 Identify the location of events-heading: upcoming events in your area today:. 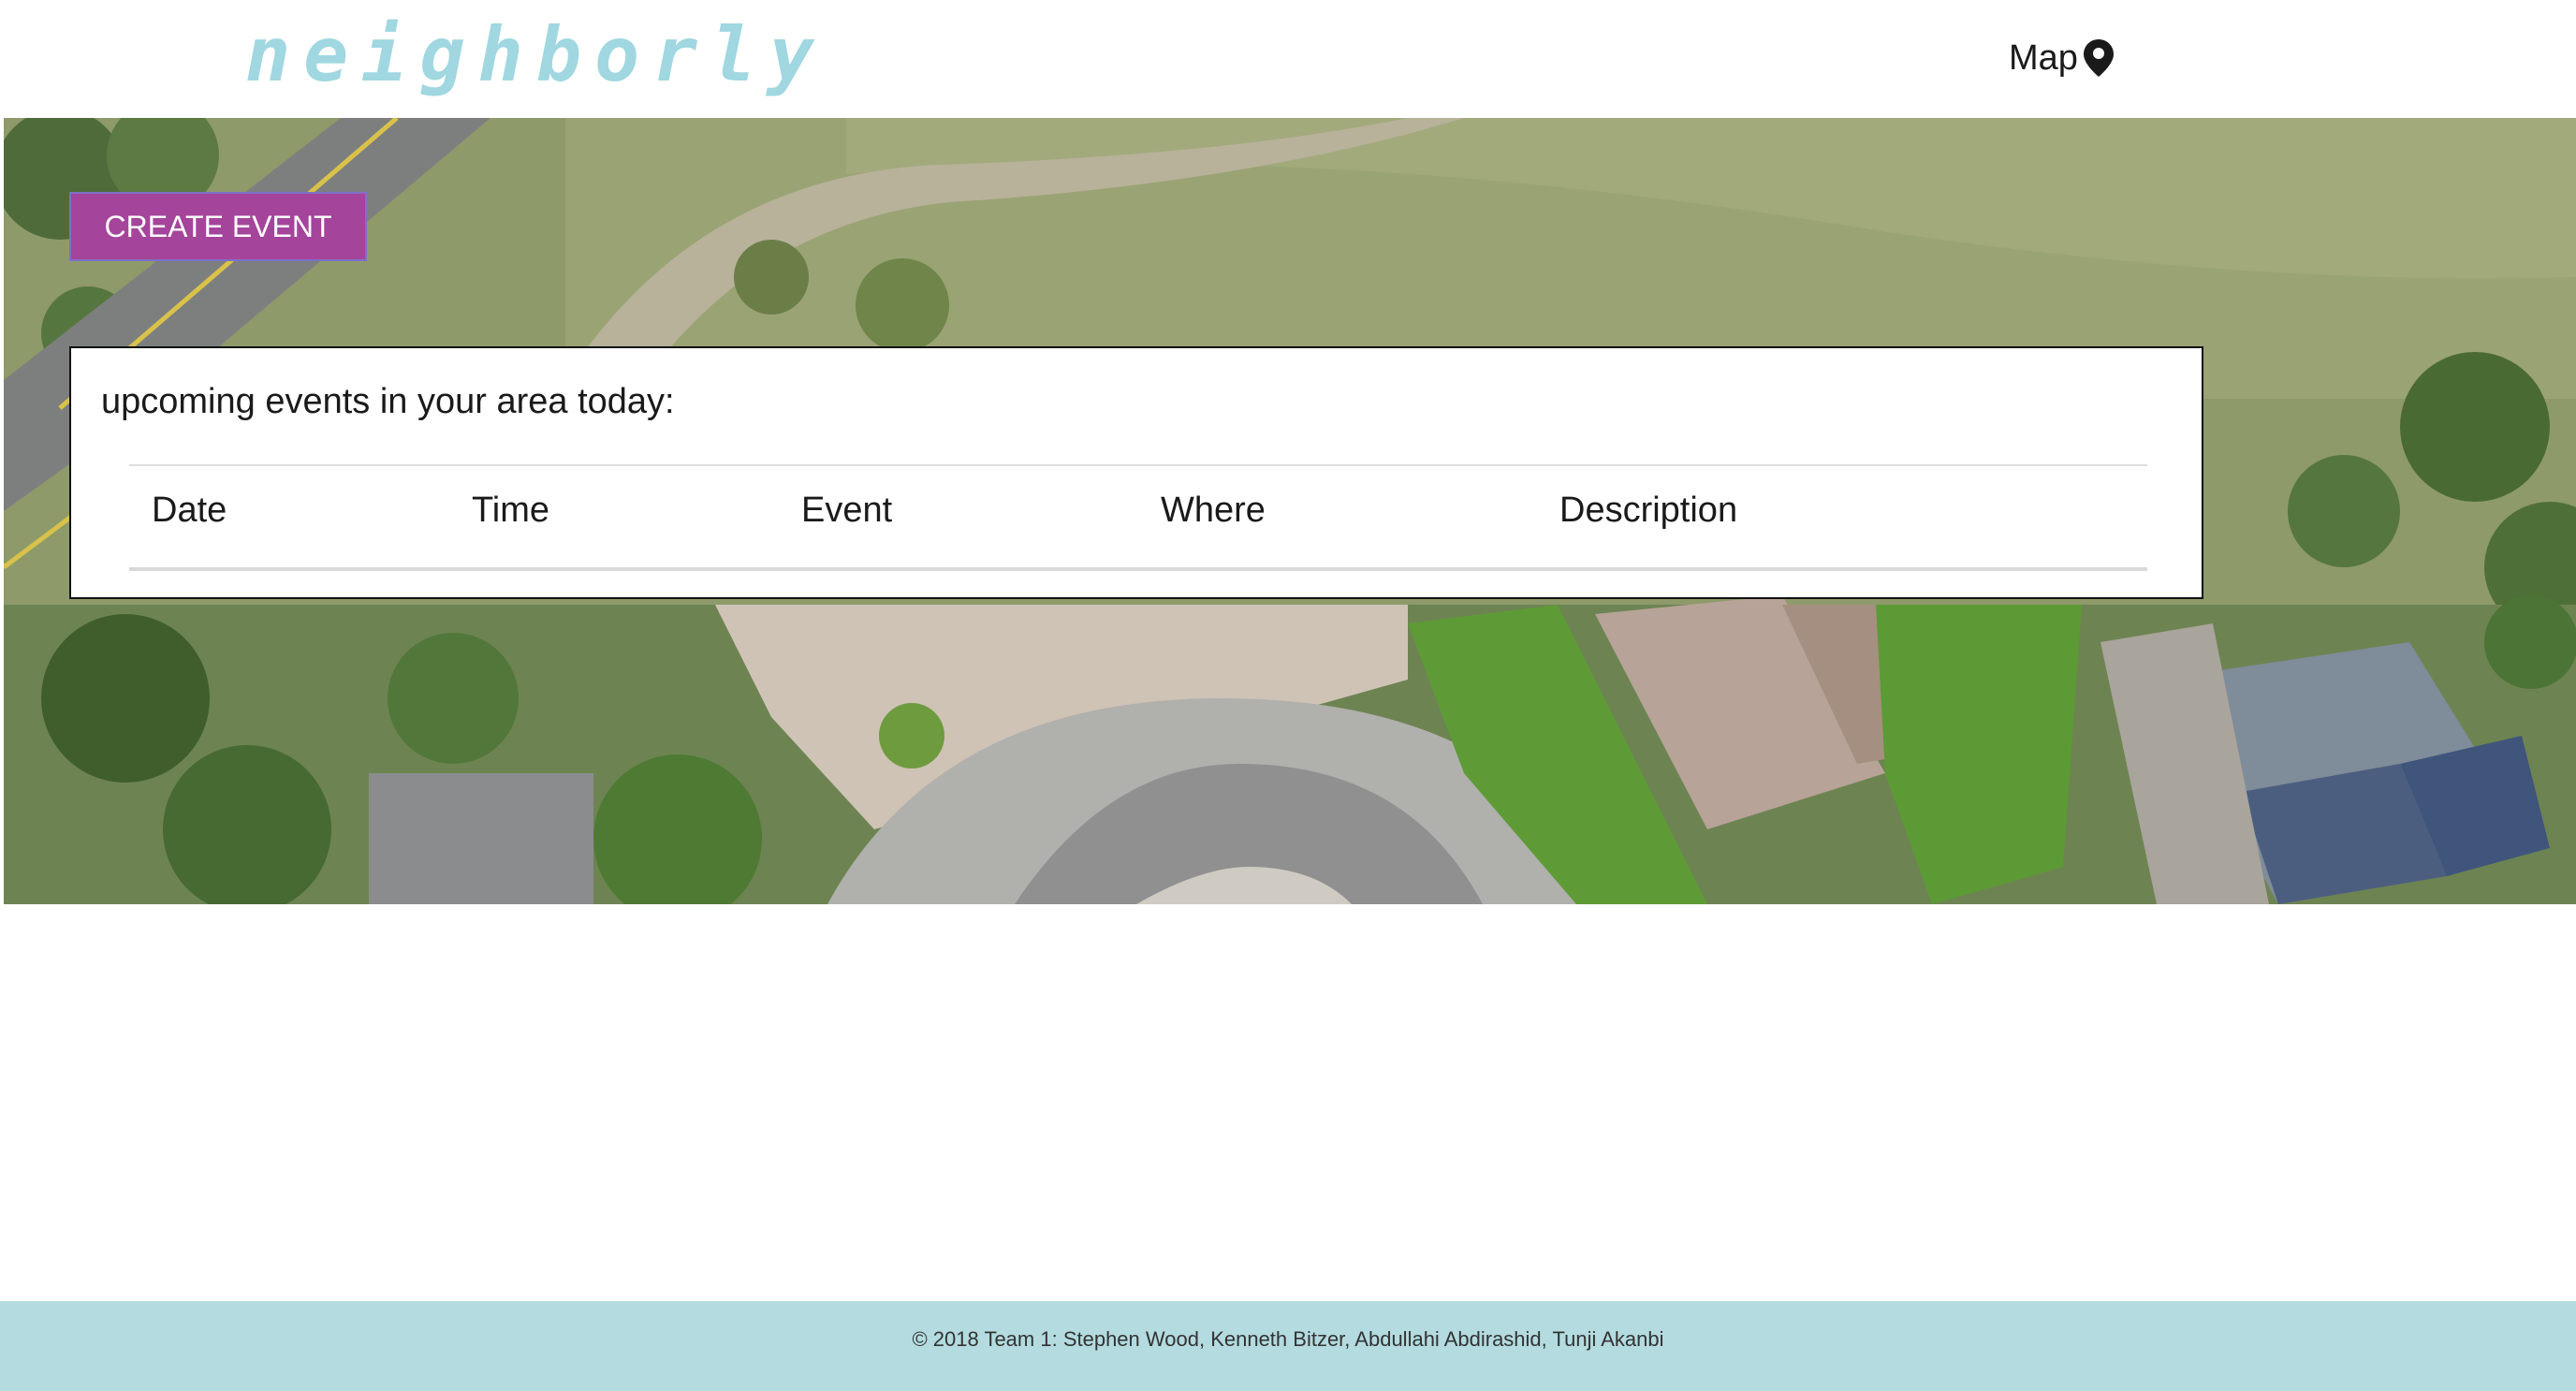
(388, 401).